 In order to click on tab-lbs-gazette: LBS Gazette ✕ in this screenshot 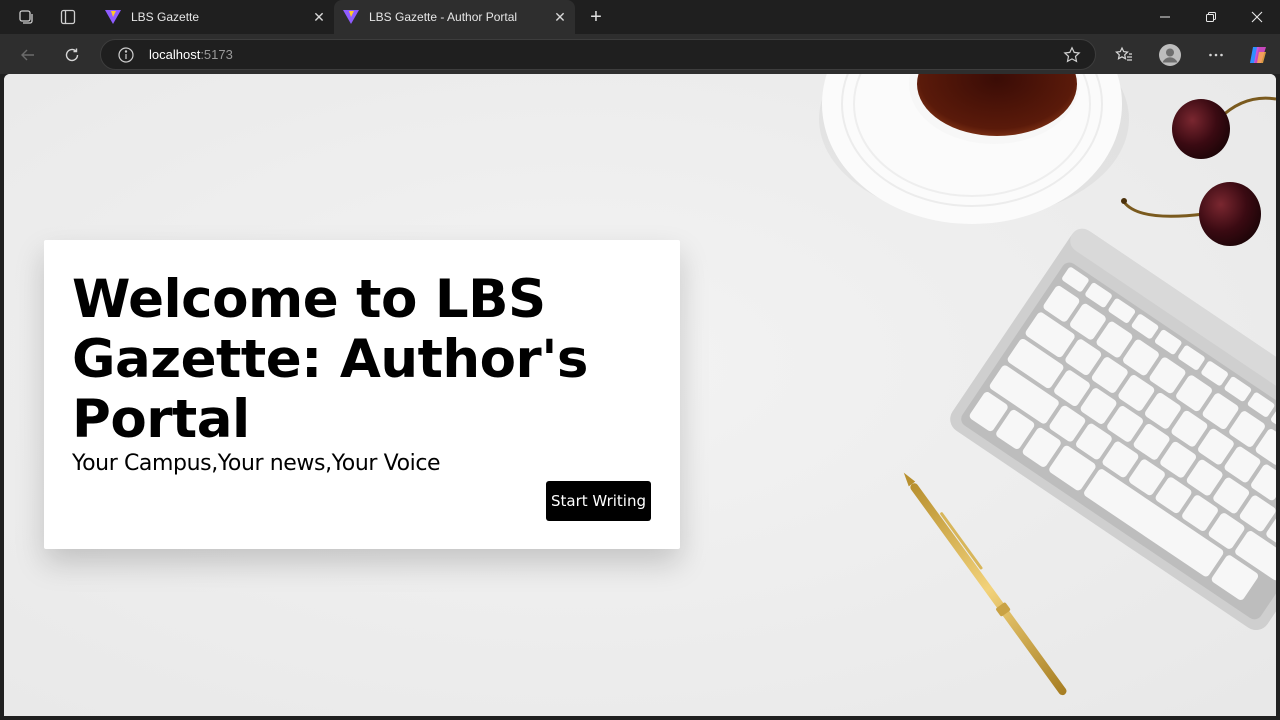, I will do `click(215, 17)`.